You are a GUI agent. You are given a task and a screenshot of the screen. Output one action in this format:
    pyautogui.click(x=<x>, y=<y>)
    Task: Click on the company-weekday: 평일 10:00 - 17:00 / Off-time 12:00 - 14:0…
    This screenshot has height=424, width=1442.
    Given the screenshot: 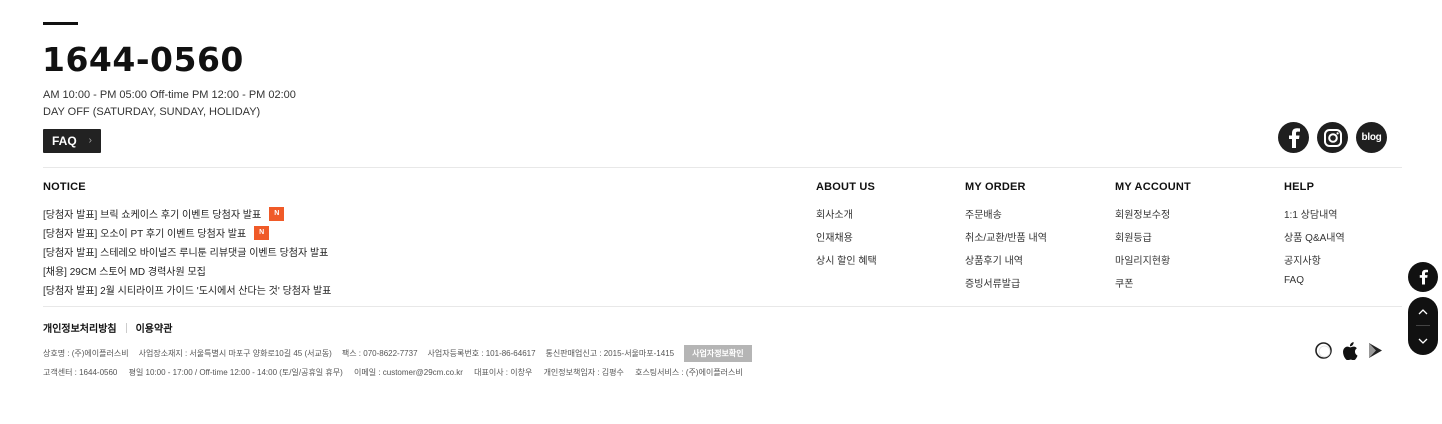 What is the action you would take?
    pyautogui.click(x=235, y=372)
    